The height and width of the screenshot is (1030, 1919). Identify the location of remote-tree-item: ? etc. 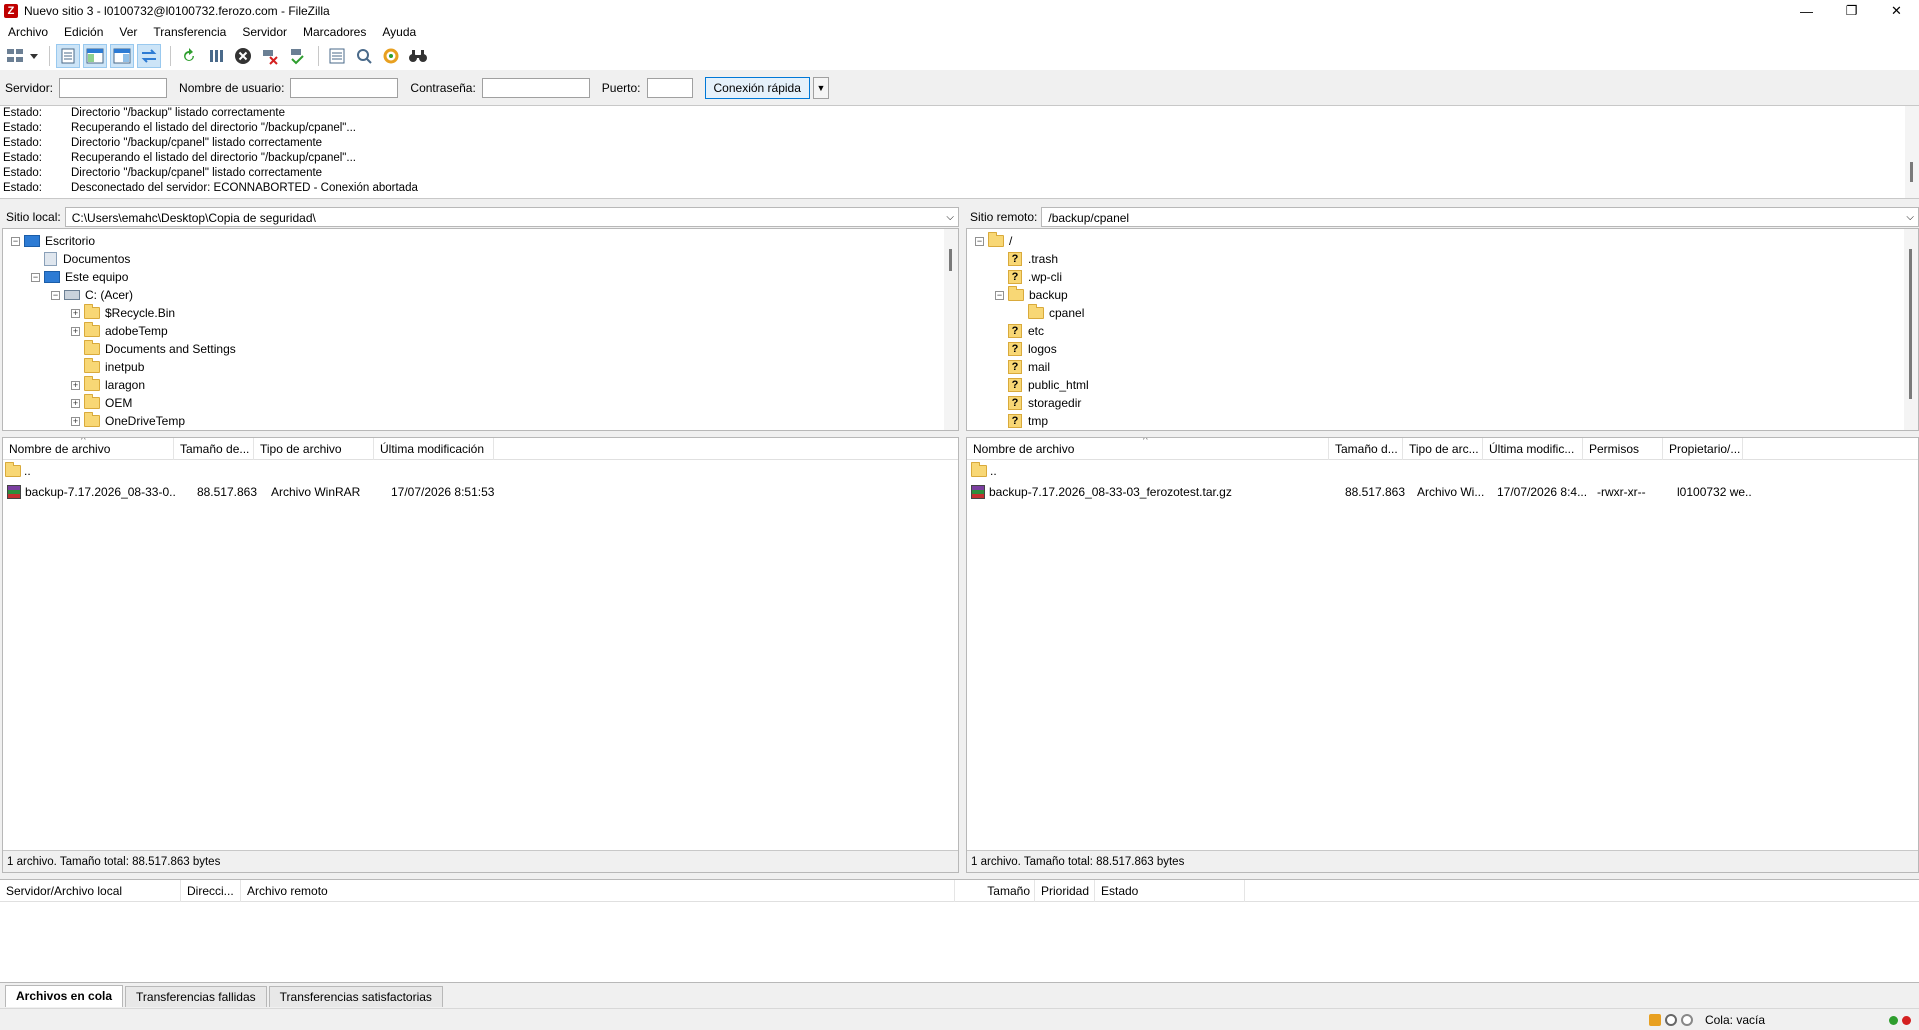
(1442, 331).